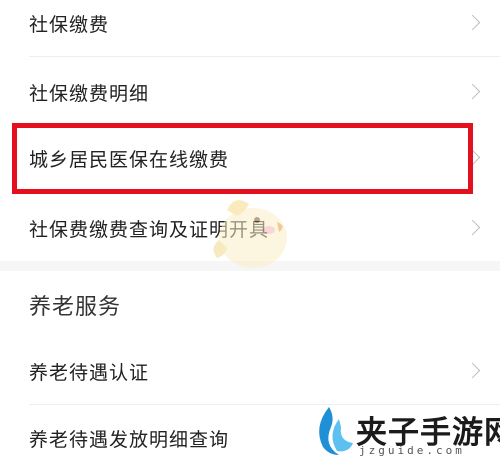 The height and width of the screenshot is (461, 500). What do you see at coordinates (75, 307) in the screenshot?
I see `section-title-pension-services: 养老服务` at bounding box center [75, 307].